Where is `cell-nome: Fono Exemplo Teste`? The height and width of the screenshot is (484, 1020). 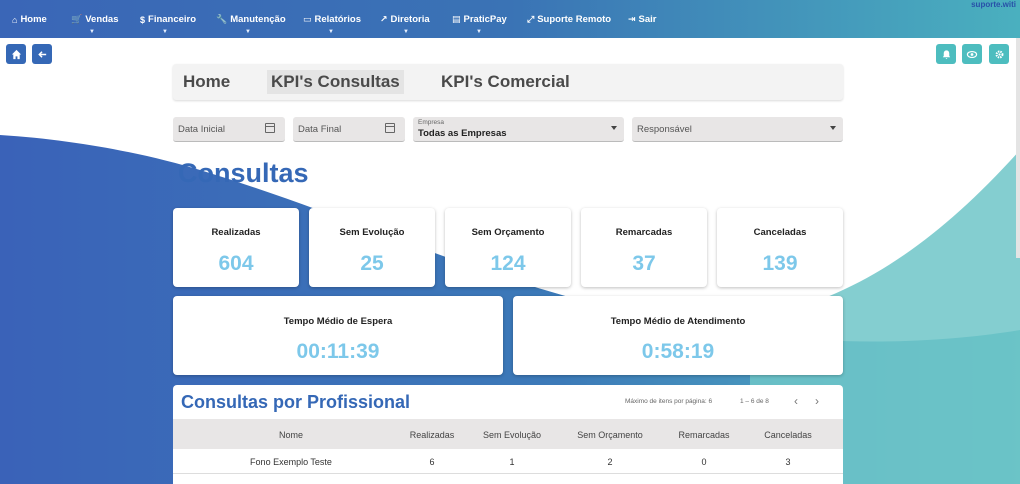 cell-nome: Fono Exemplo Teste is located at coordinates (291, 462).